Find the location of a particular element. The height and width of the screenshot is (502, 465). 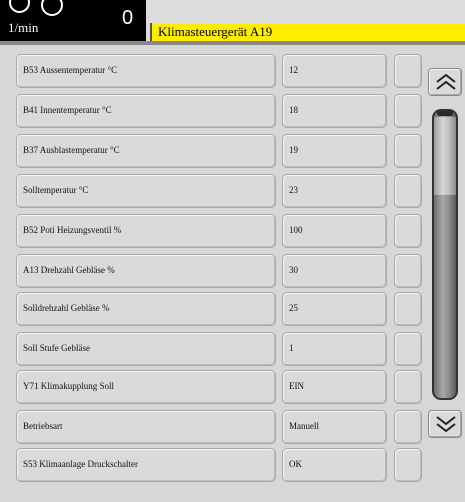

rpm-unit: 1/min is located at coordinates (23, 27).